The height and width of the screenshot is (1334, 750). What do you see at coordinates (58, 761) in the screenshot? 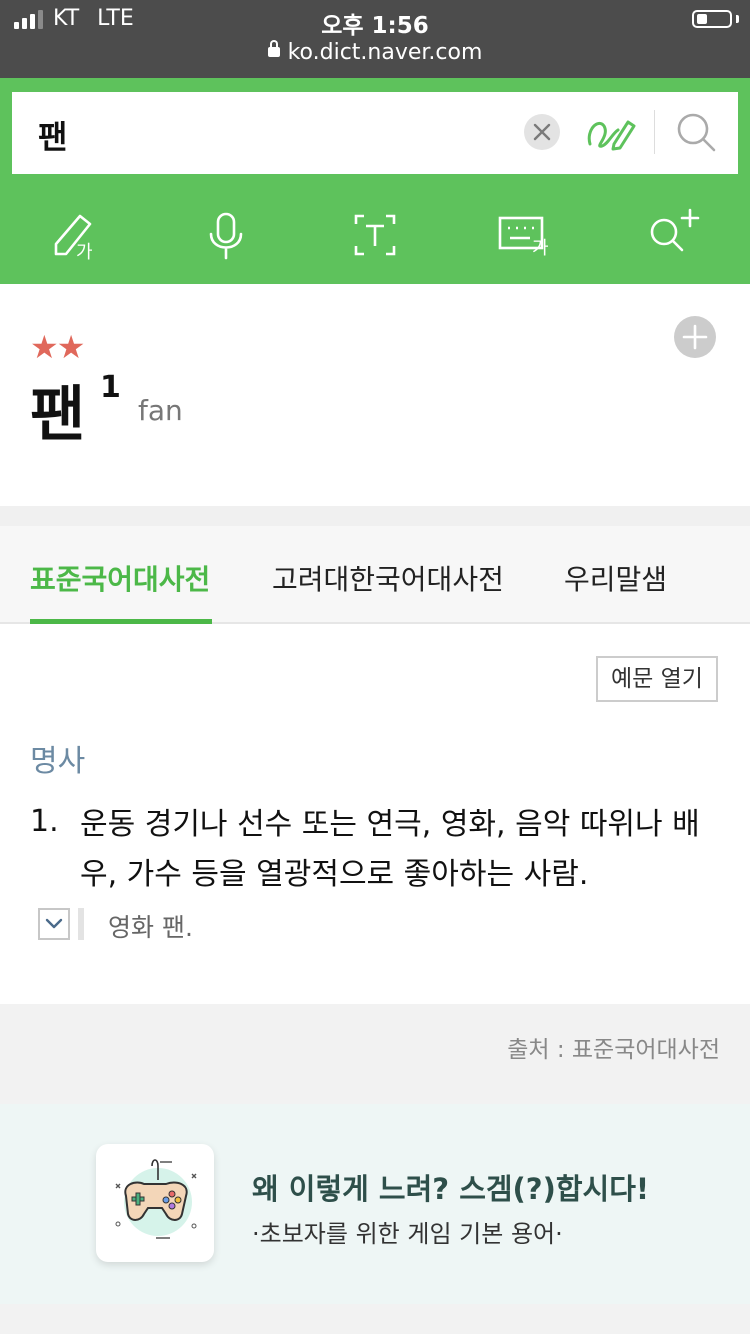
I see `part-of-speech: 명사` at bounding box center [58, 761].